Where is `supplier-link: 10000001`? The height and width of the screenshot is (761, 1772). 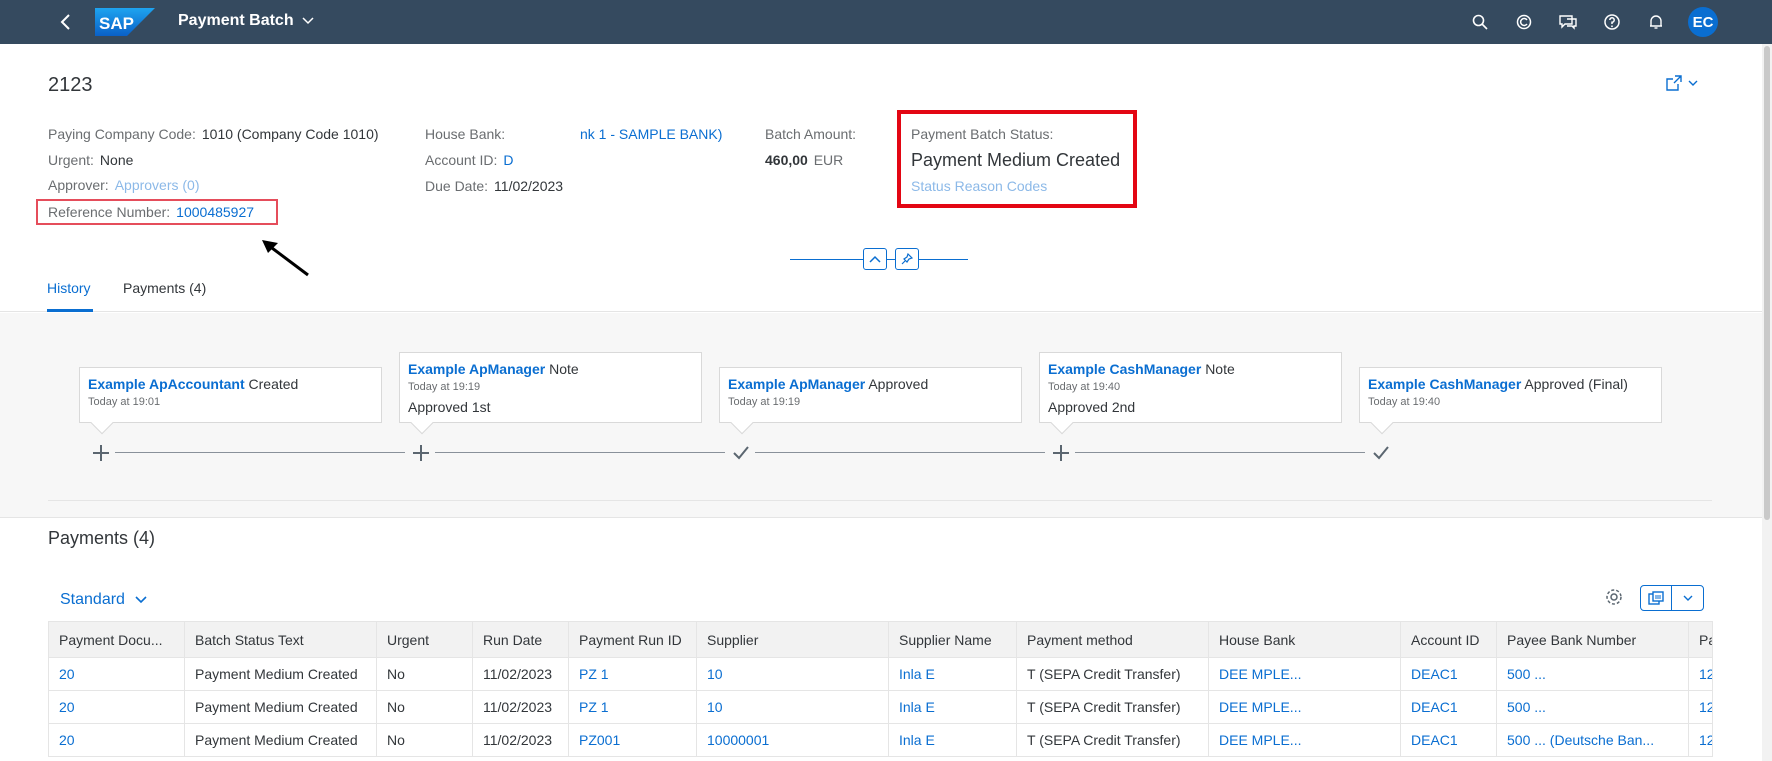
supplier-link: 10000001 is located at coordinates (792, 740).